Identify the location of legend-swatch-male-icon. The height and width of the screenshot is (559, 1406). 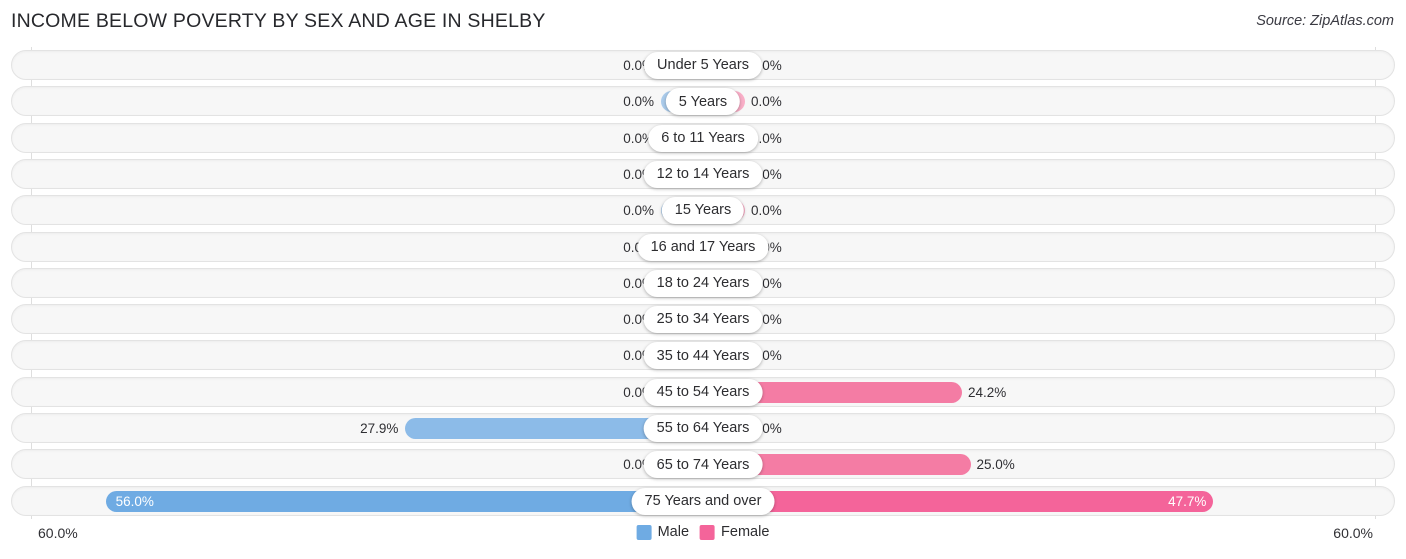
(644, 532).